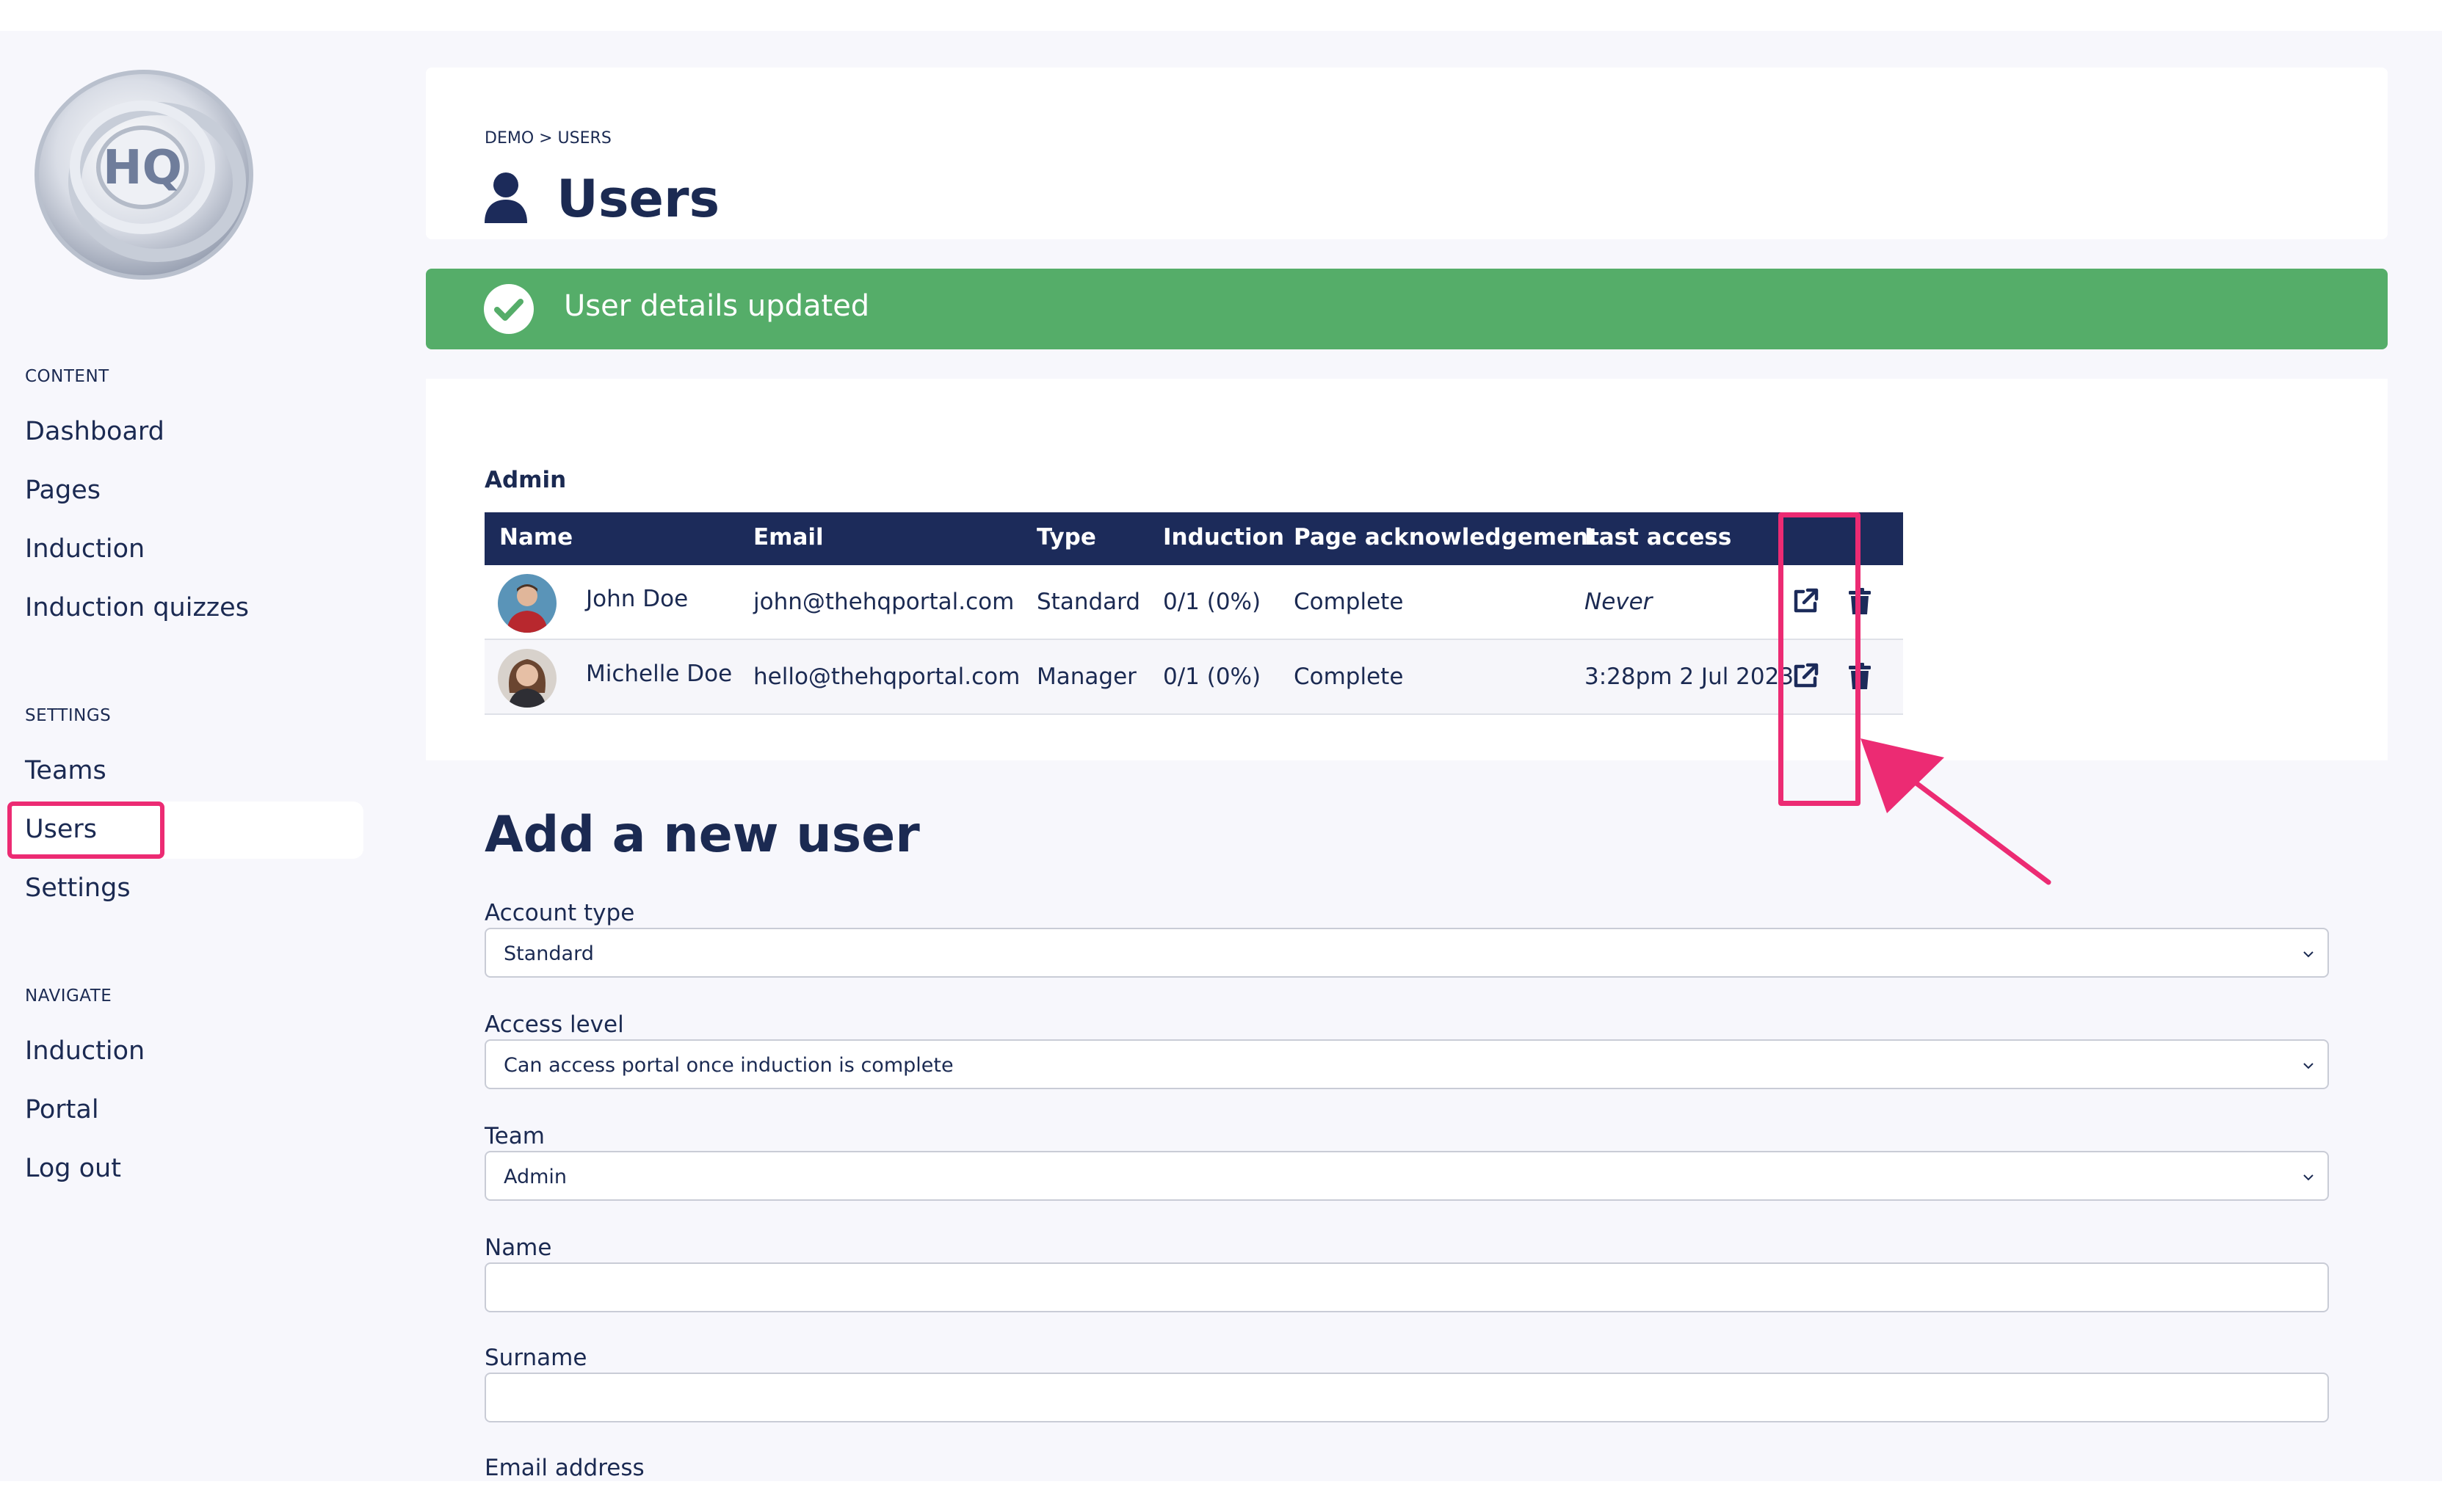 The height and width of the screenshot is (1512, 2442). What do you see at coordinates (1407, 953) in the screenshot?
I see `account-type-select: Standard` at bounding box center [1407, 953].